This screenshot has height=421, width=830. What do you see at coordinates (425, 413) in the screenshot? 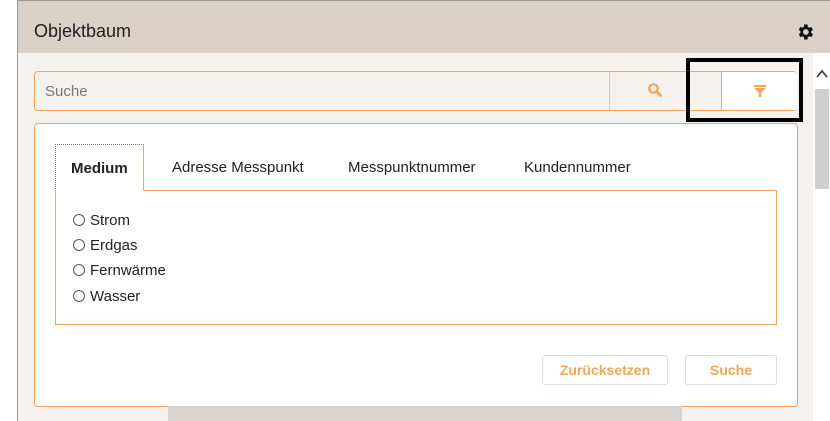
I see `bottom-strip` at bounding box center [425, 413].